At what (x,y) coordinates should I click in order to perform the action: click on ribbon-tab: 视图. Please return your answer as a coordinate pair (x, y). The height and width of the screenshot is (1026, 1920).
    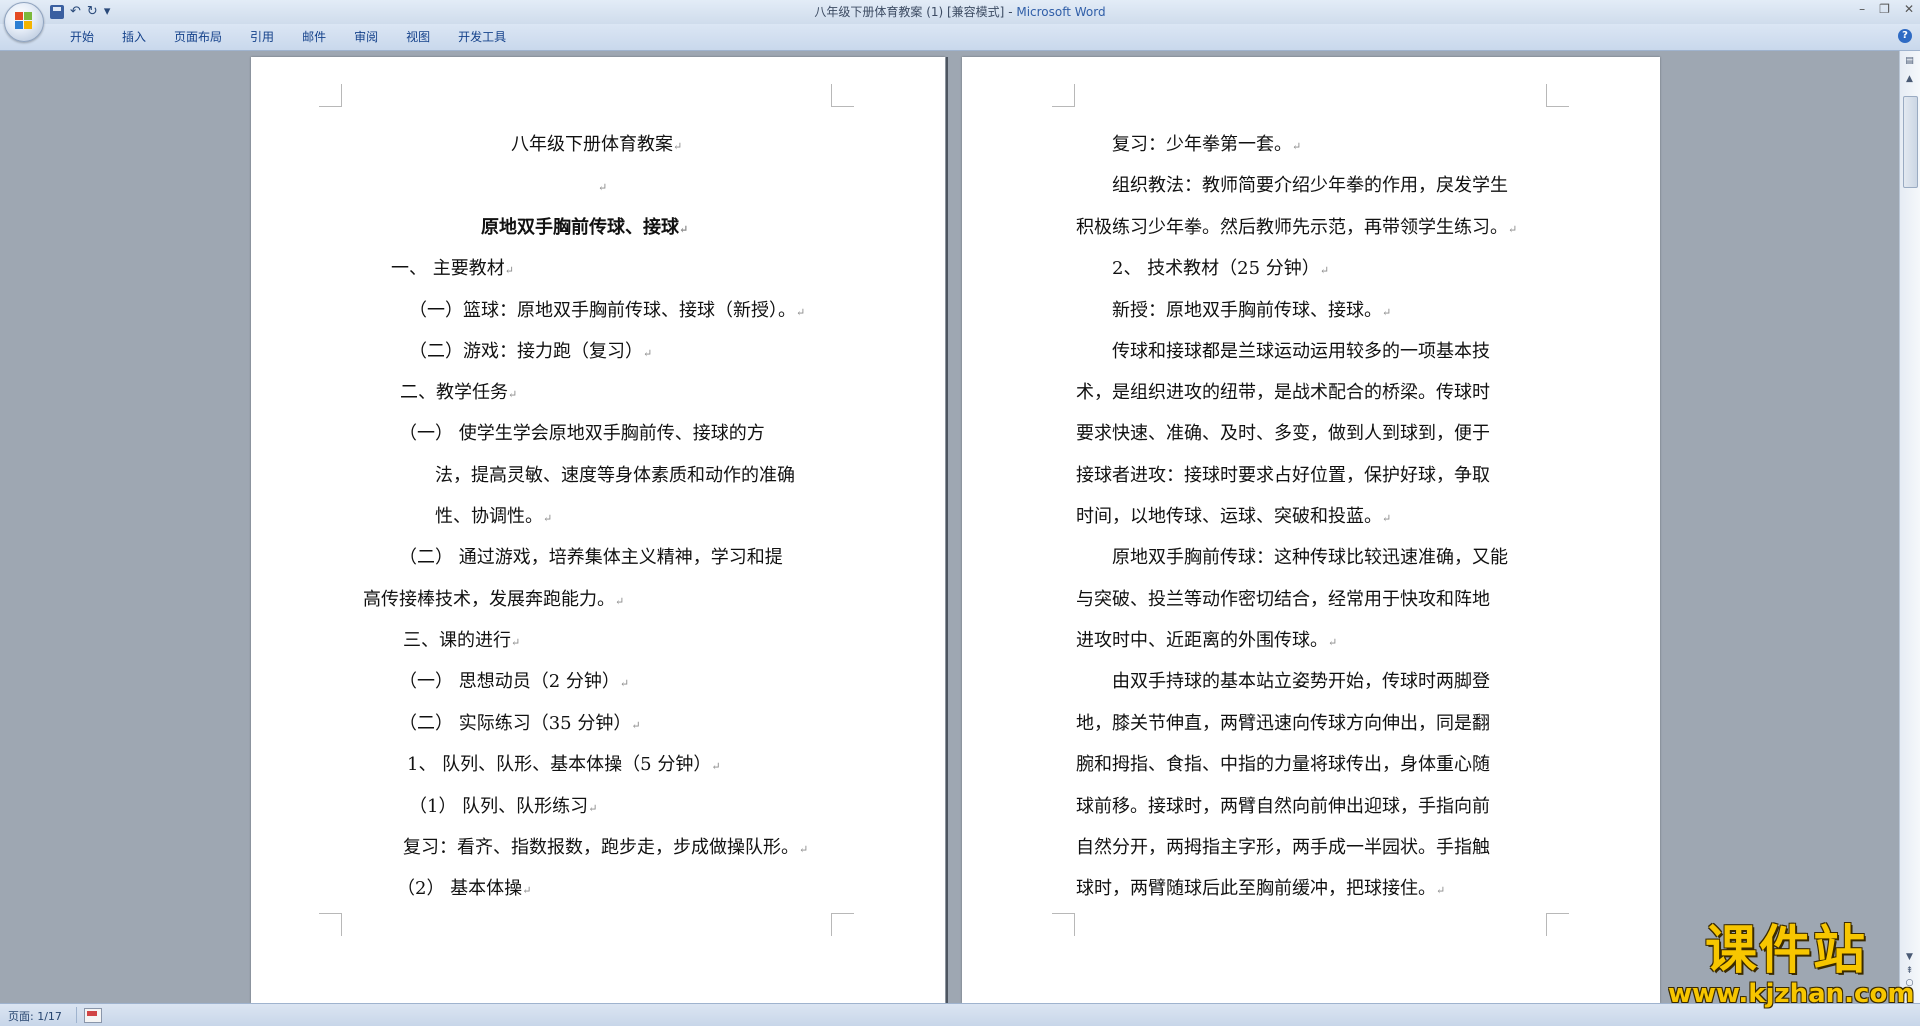
    Looking at the image, I should click on (418, 37).